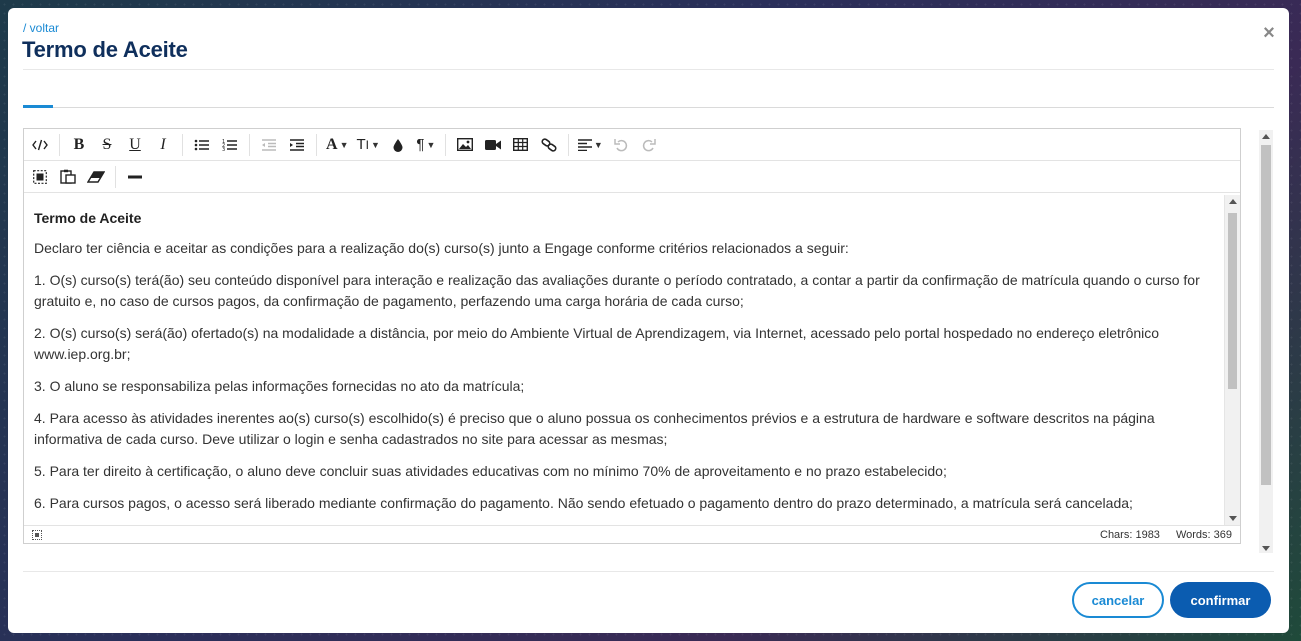 The height and width of the screenshot is (641, 1301). What do you see at coordinates (521, 145) in the screenshot?
I see `insert-table-icon` at bounding box center [521, 145].